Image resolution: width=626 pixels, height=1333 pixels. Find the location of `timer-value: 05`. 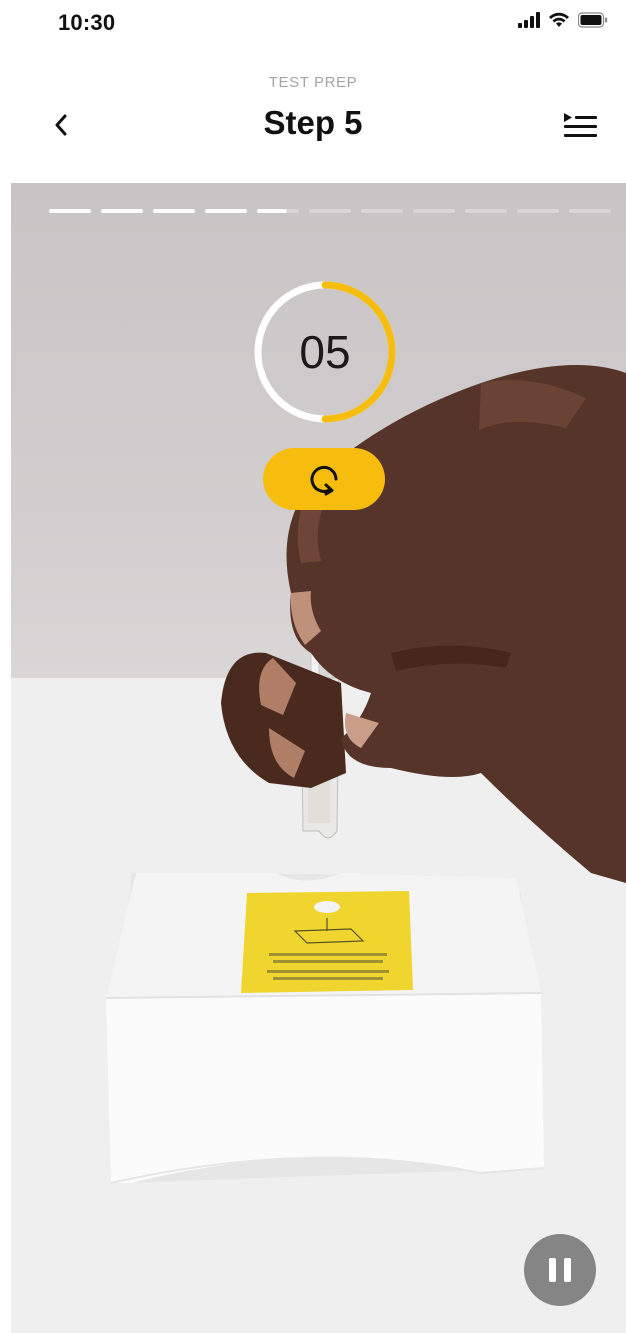

timer-value: 05 is located at coordinates (325, 352).